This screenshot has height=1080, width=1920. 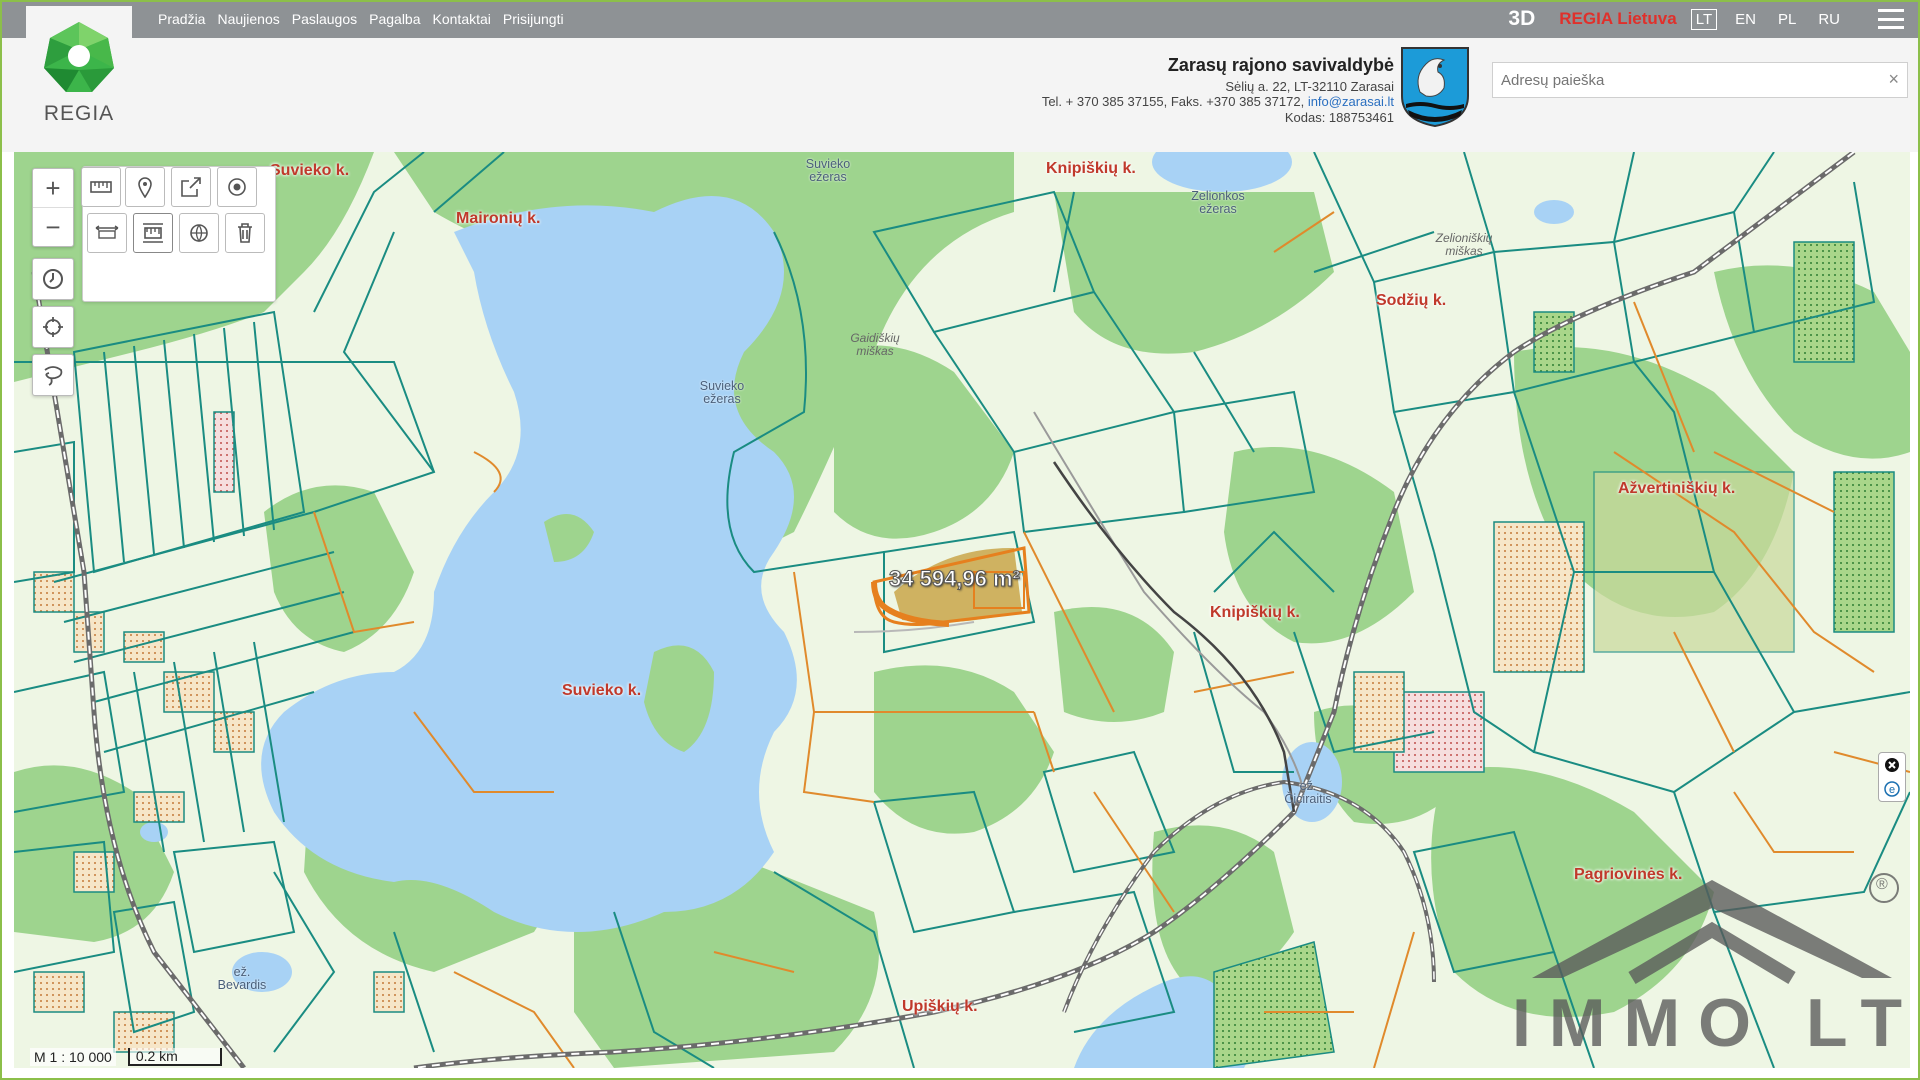 What do you see at coordinates (79, 113) in the screenshot?
I see `logo-text: REGIA` at bounding box center [79, 113].